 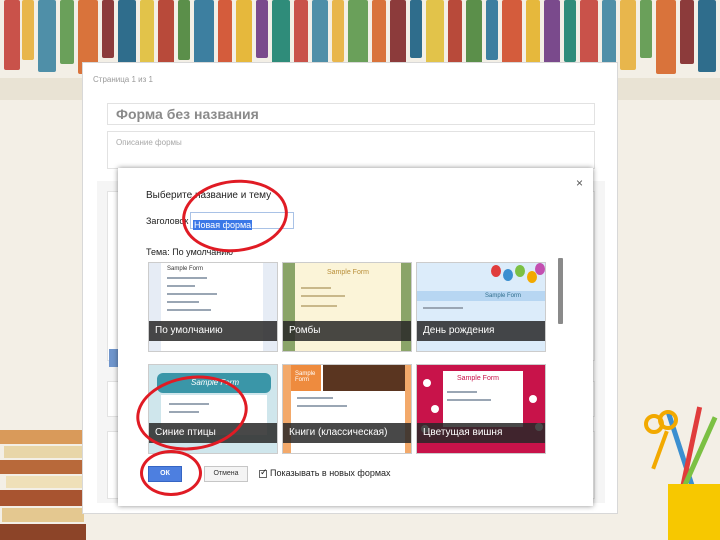 I want to click on dialog-title: Выберите название и тему, so click(x=209, y=195).